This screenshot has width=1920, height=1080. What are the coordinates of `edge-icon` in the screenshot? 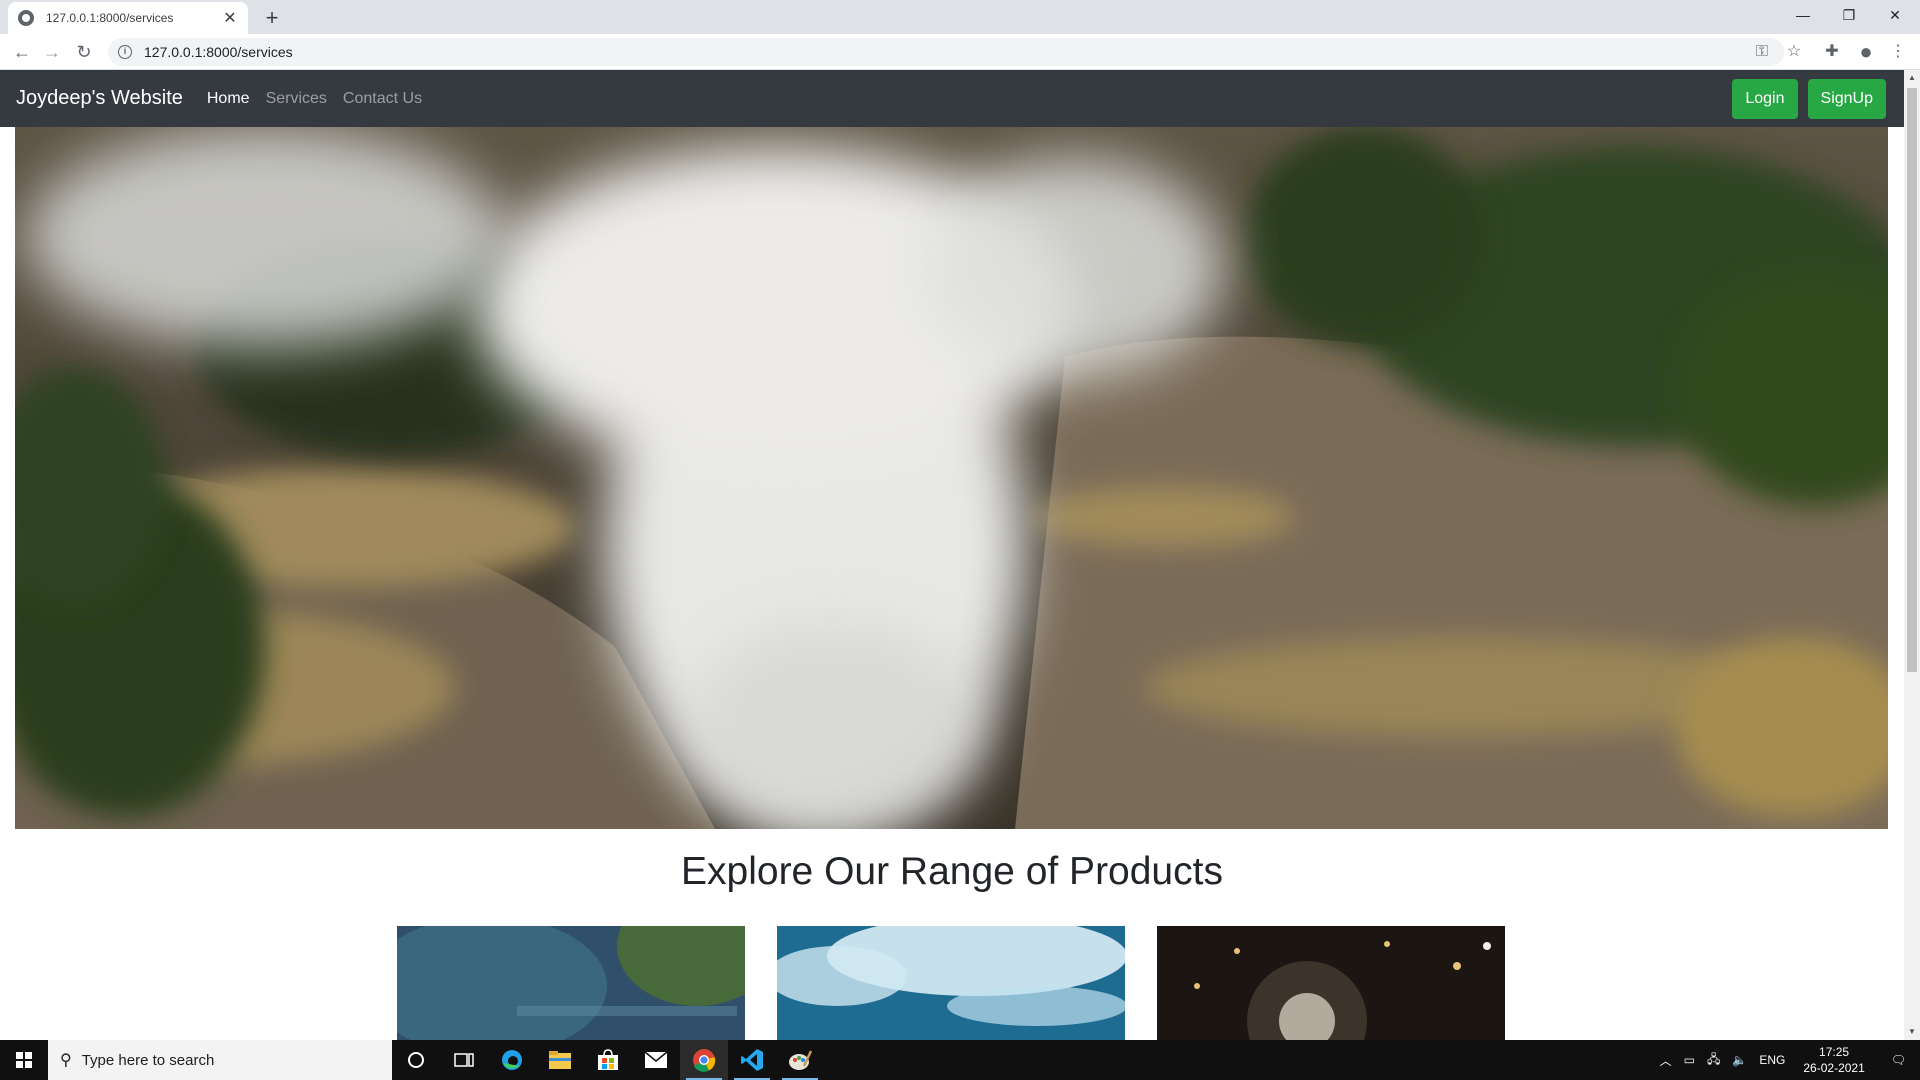 It's located at (512, 1060).